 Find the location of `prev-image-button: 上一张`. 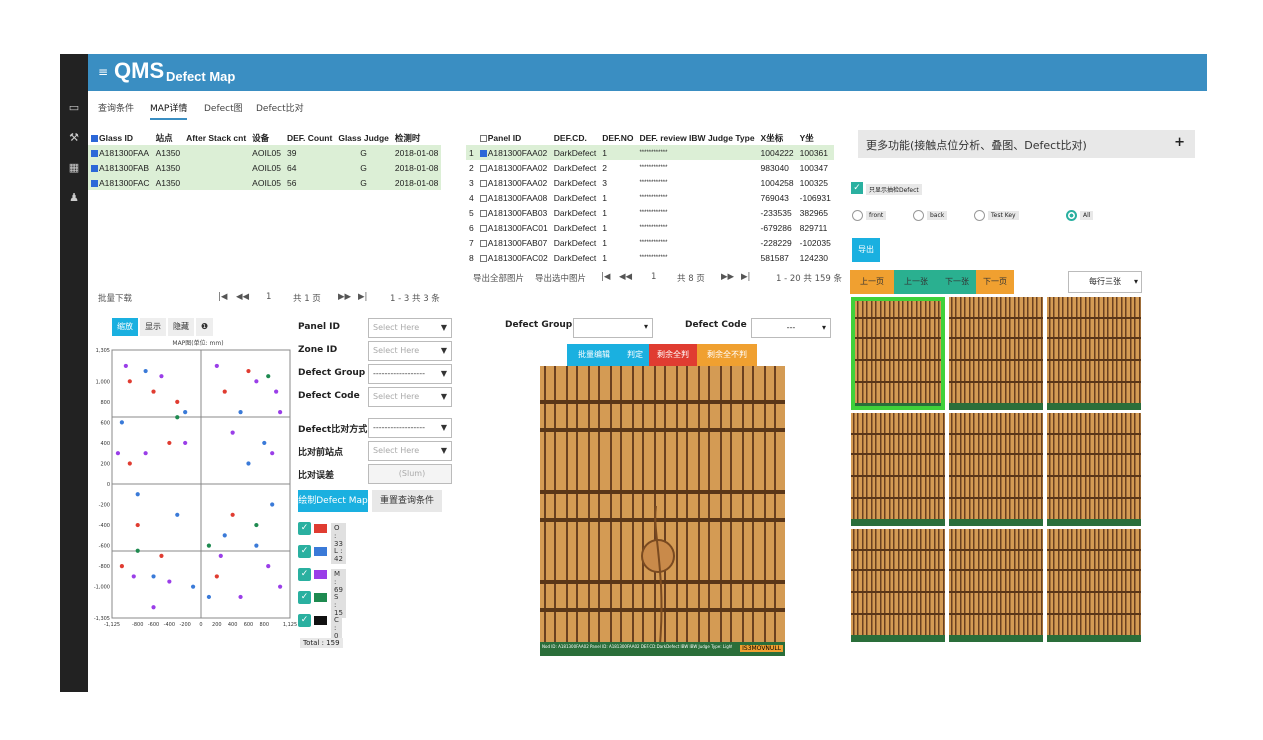

prev-image-button: 上一张 is located at coordinates (916, 282).